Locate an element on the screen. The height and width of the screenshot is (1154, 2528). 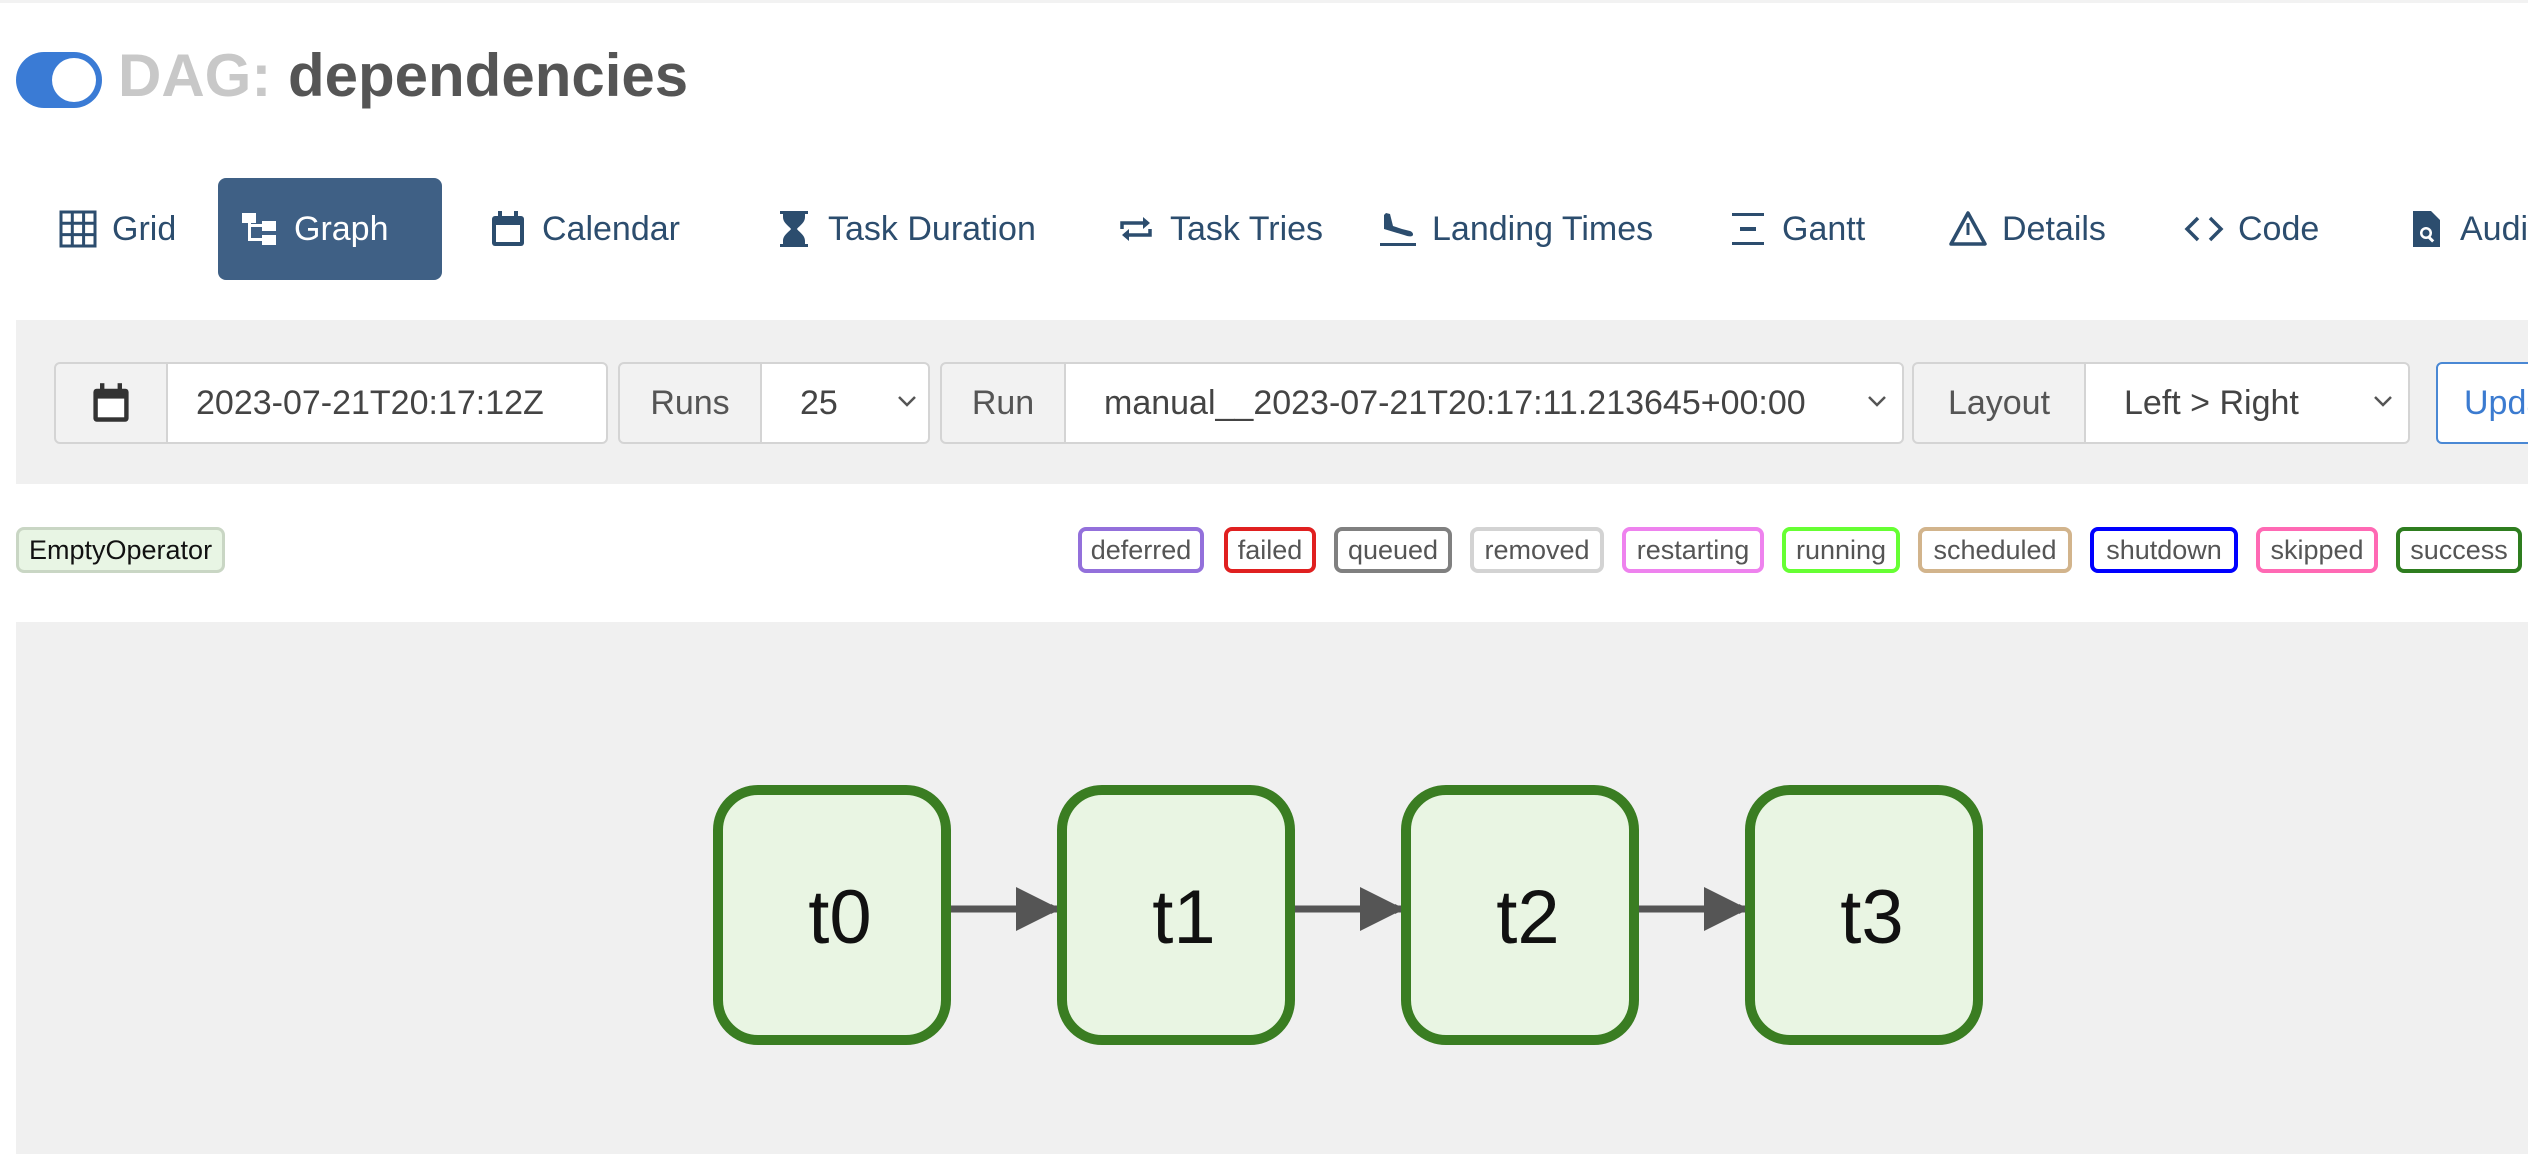
runs-select: 25 is located at coordinates (845, 403).